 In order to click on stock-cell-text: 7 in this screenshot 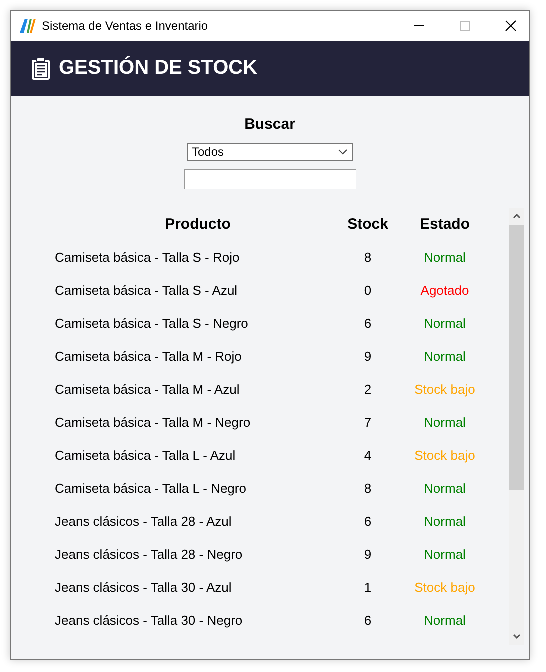, I will do `click(368, 422)`.